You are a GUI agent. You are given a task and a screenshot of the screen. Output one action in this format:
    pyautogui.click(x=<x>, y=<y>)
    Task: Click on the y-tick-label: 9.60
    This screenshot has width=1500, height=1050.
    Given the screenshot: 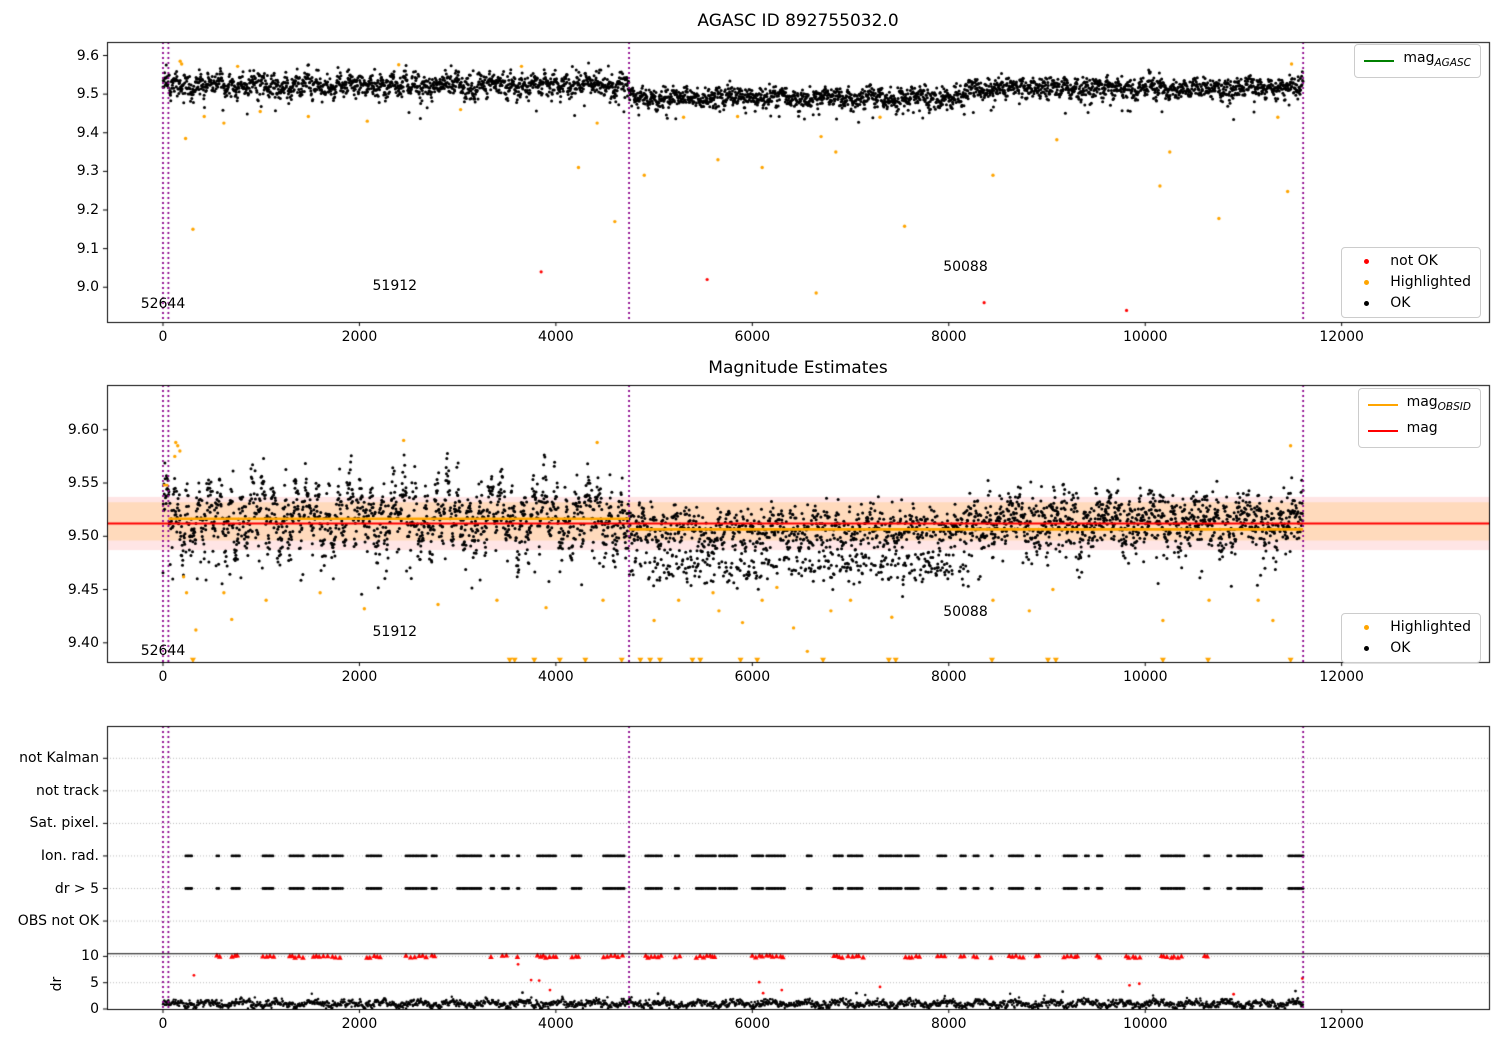 What is the action you would take?
    pyautogui.click(x=83, y=429)
    